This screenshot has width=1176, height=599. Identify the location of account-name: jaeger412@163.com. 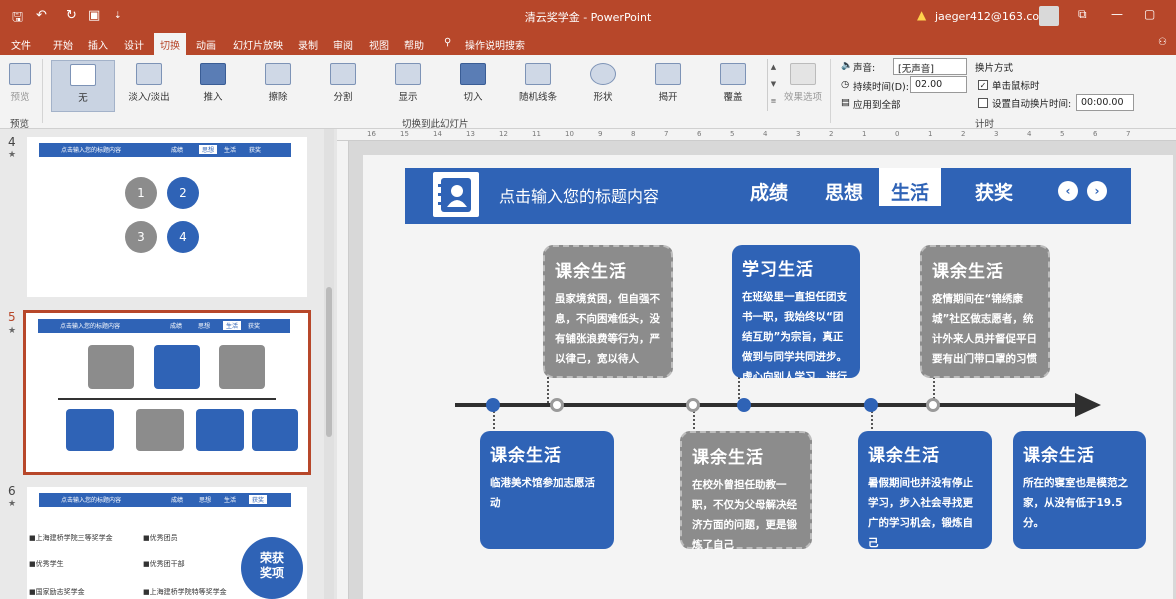
(992, 16).